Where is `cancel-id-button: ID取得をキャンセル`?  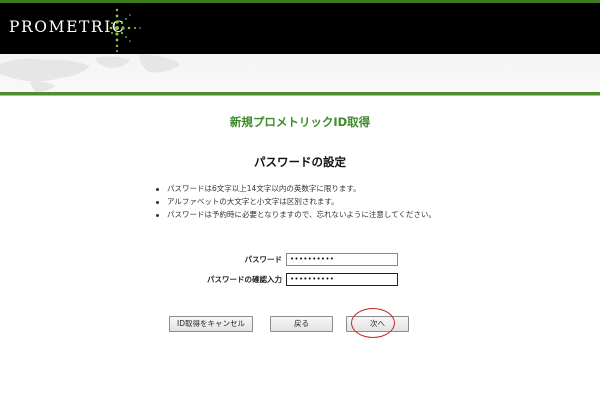
cancel-id-button: ID取得をキャンセル is located at coordinates (211, 324).